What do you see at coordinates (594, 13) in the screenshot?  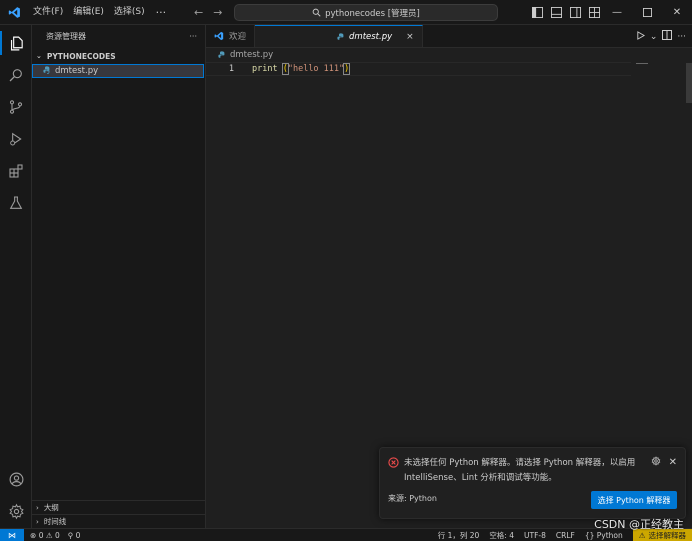 I see `customize-layout-icon` at bounding box center [594, 13].